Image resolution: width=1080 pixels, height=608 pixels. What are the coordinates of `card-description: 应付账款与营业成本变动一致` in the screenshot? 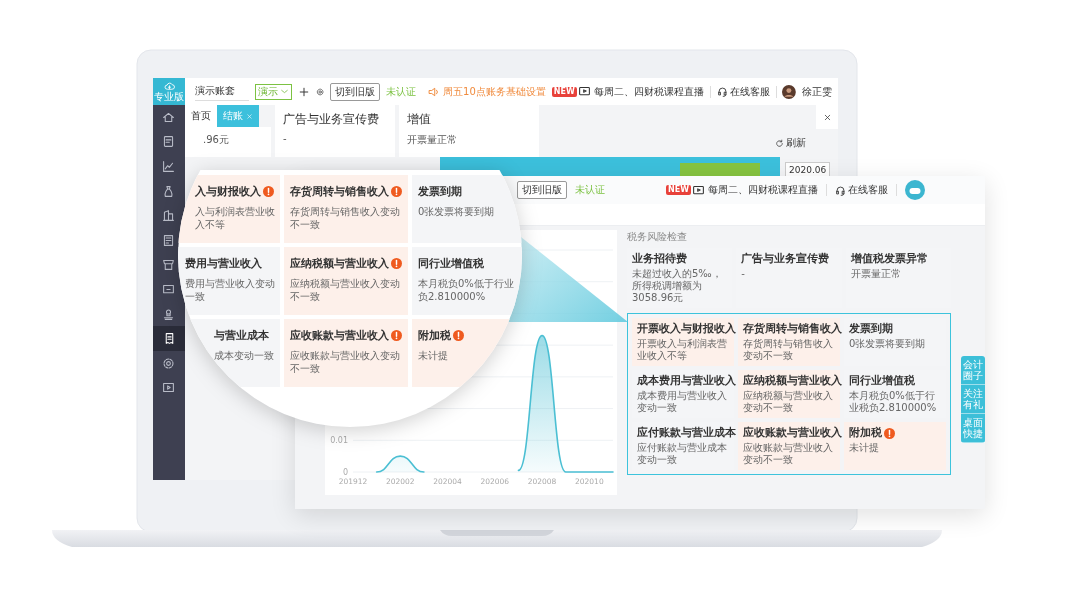 It's located at (682, 454).